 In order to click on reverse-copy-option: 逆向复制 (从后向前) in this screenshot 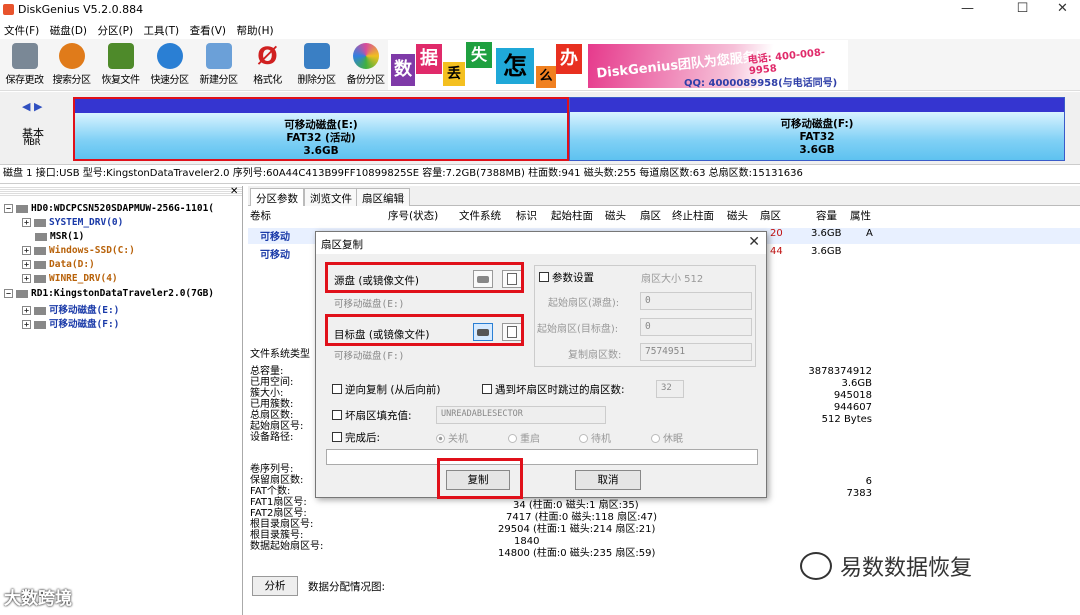, I will do `click(386, 389)`.